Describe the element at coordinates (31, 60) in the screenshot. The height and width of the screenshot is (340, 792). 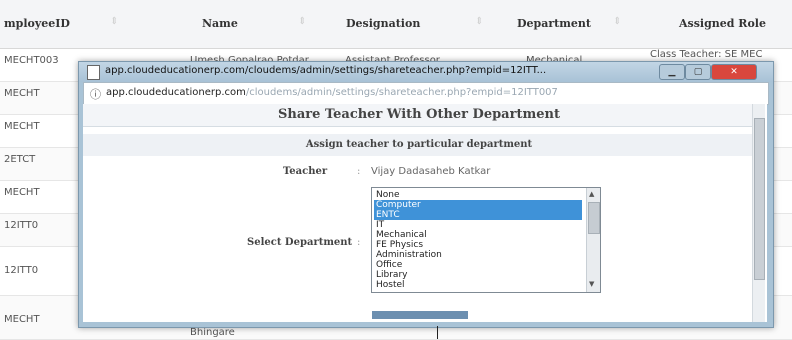
I see `cell-id: MECHT003` at that location.